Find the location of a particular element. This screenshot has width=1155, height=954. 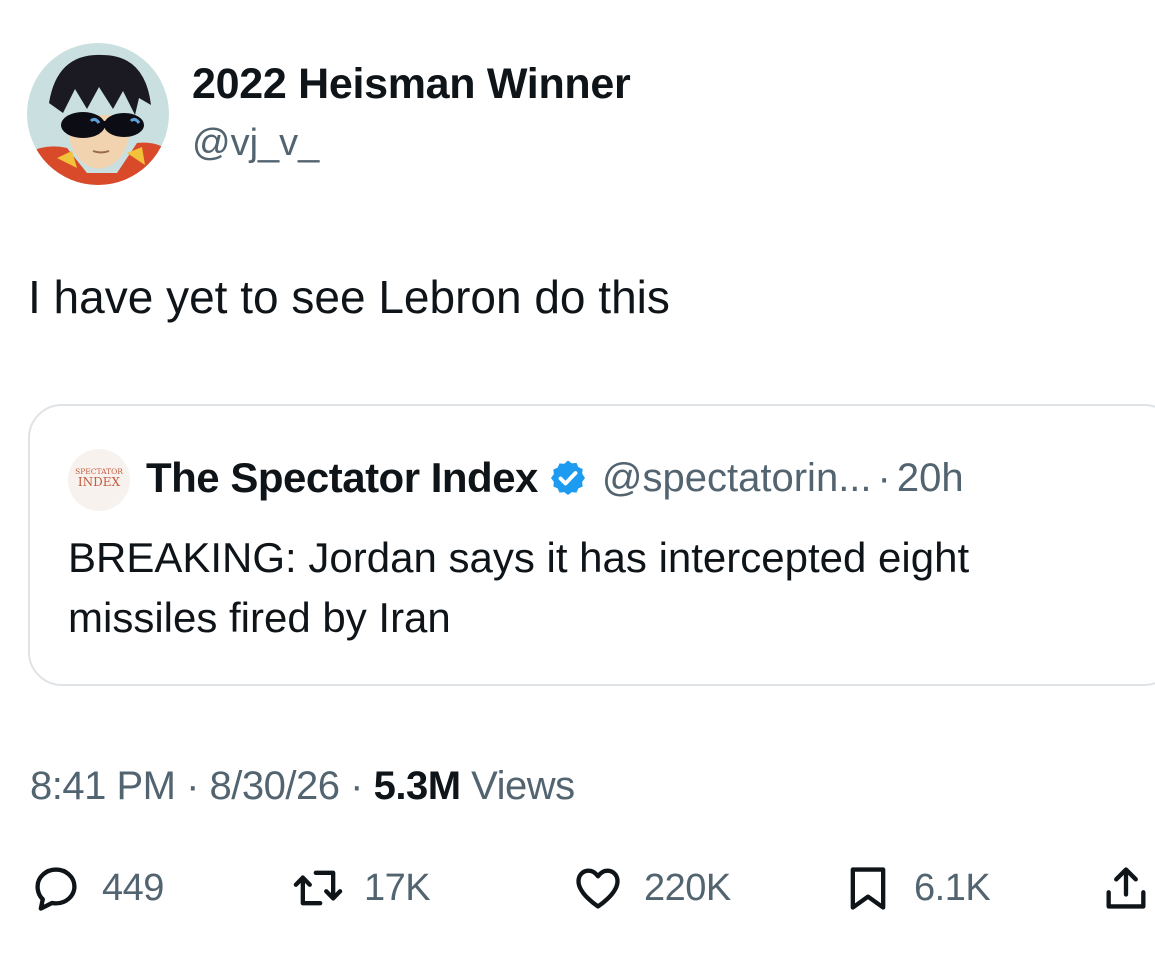

retweet-count: 17K is located at coordinates (397, 887).